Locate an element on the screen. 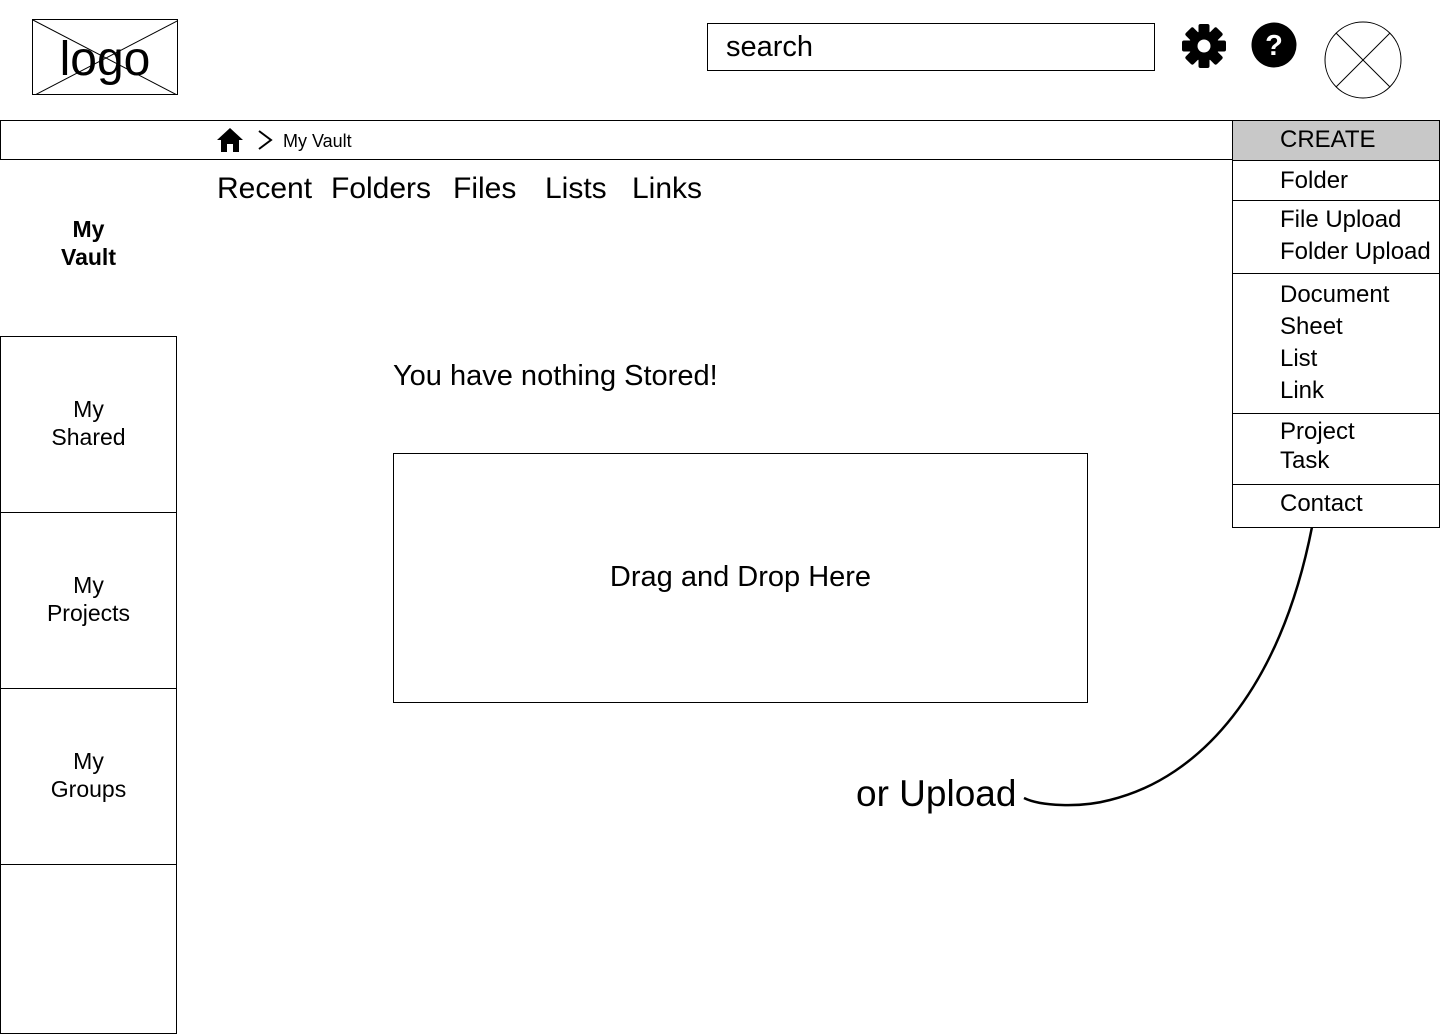 Image resolution: width=1440 pixels, height=1034 pixels. tab-links: Links is located at coordinates (667, 189).